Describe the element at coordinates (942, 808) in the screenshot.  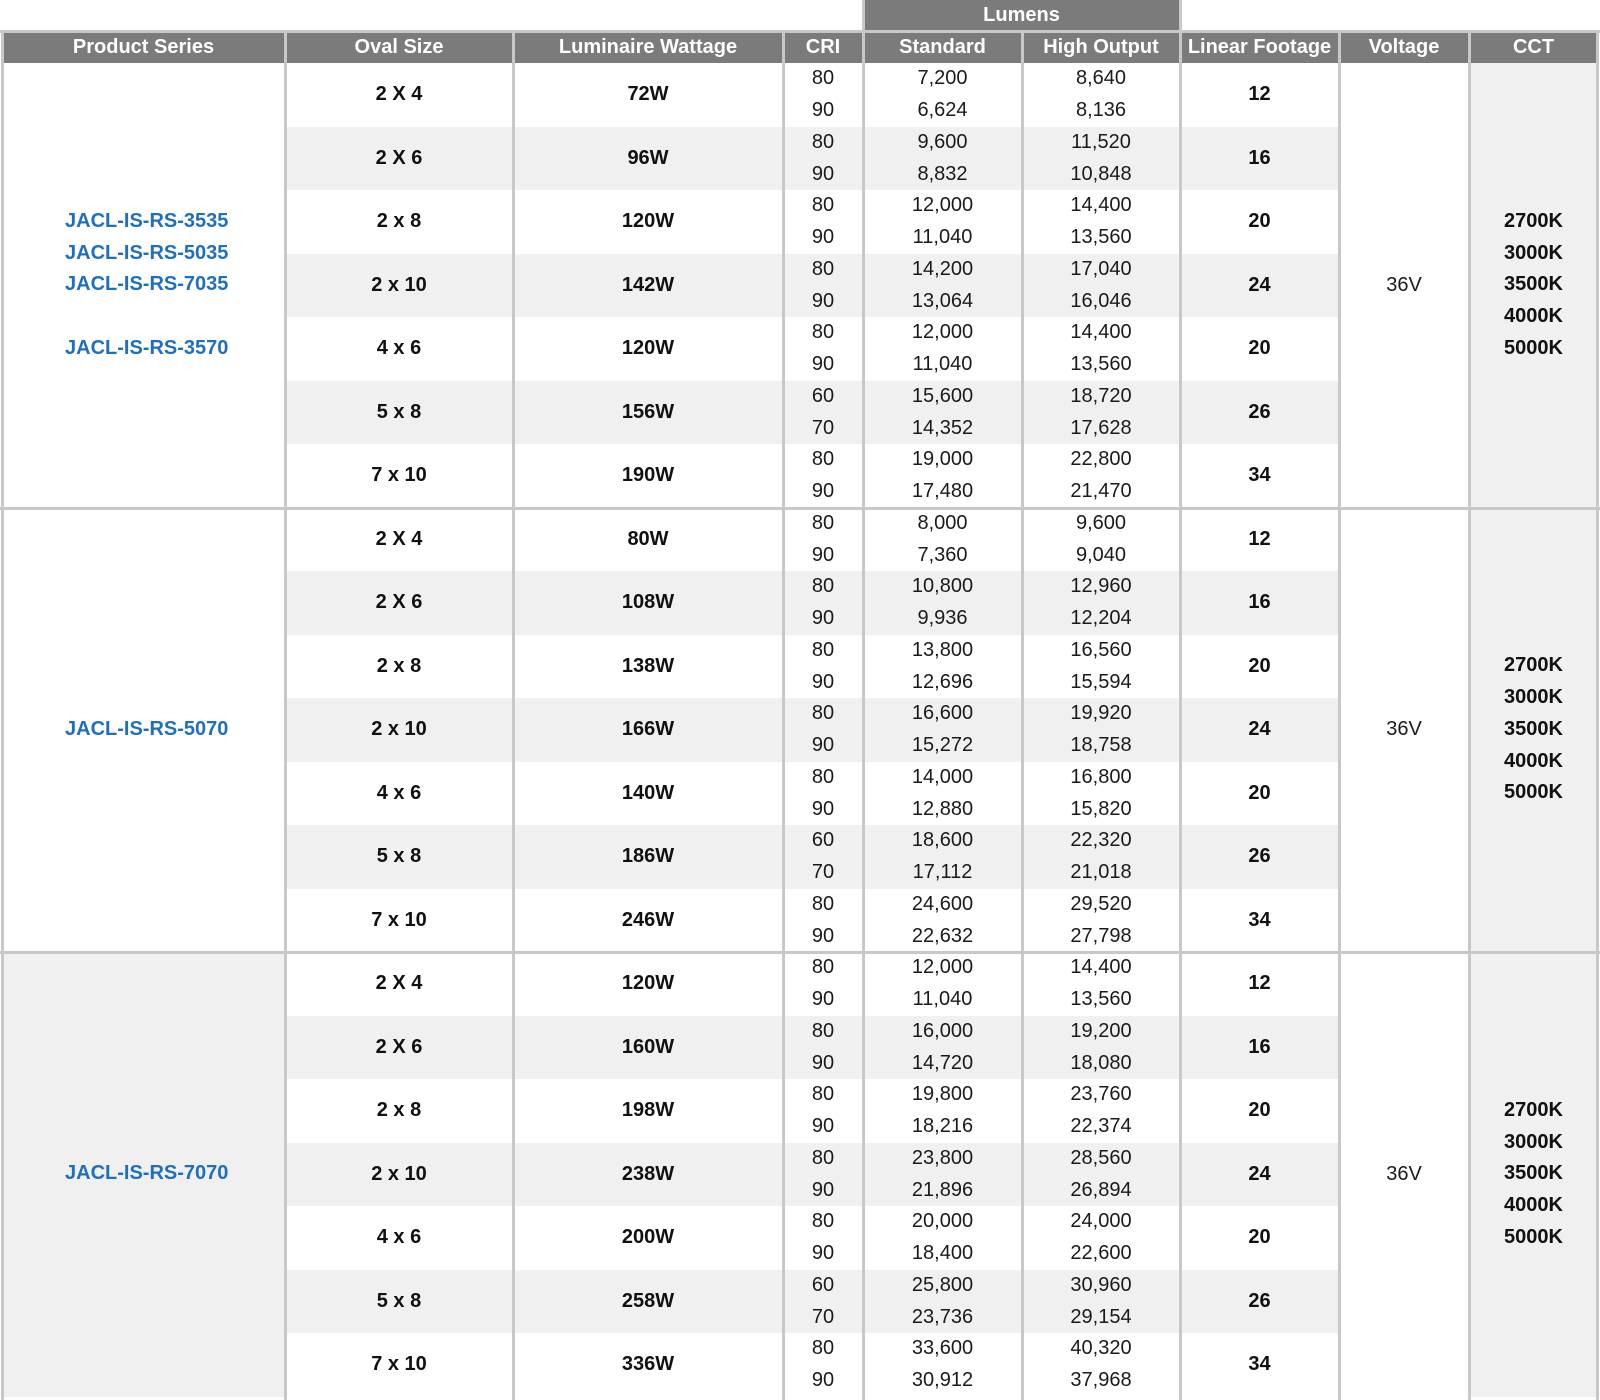
I see `standard-lumens-value: 12,880` at that location.